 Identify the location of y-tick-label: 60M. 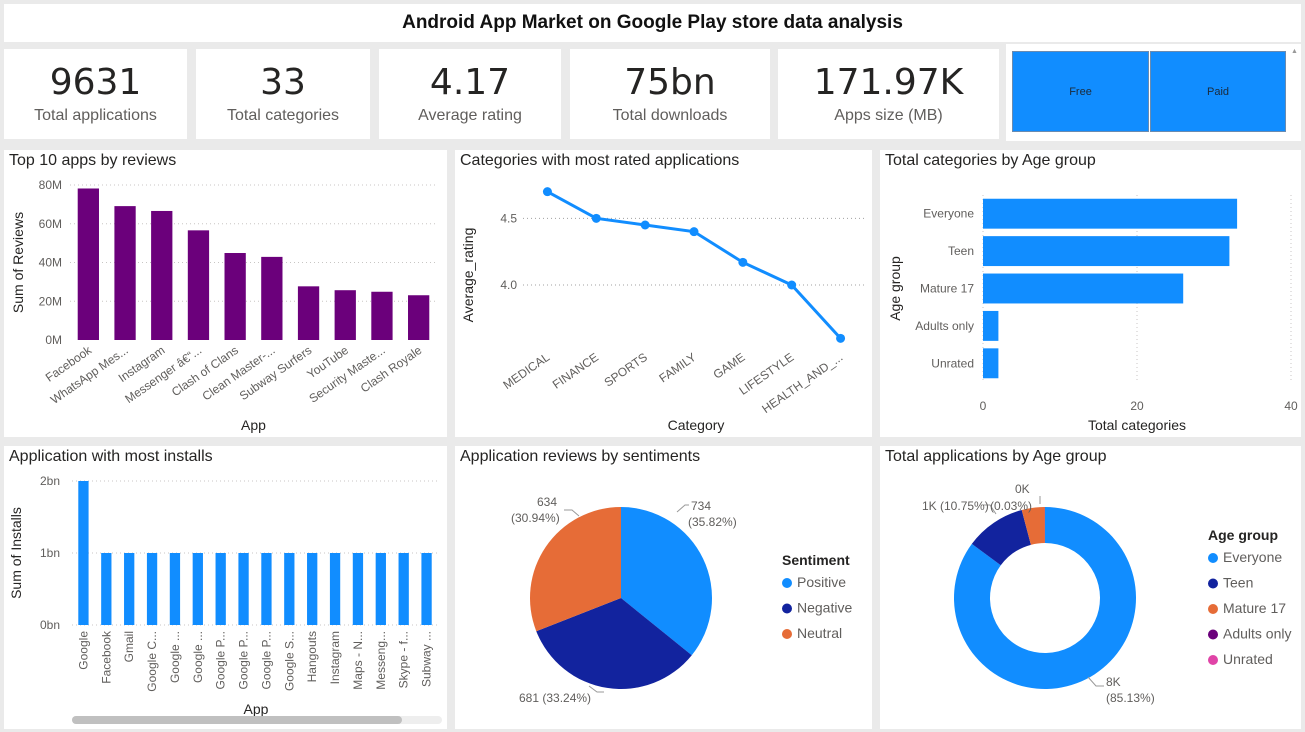
(50, 224).